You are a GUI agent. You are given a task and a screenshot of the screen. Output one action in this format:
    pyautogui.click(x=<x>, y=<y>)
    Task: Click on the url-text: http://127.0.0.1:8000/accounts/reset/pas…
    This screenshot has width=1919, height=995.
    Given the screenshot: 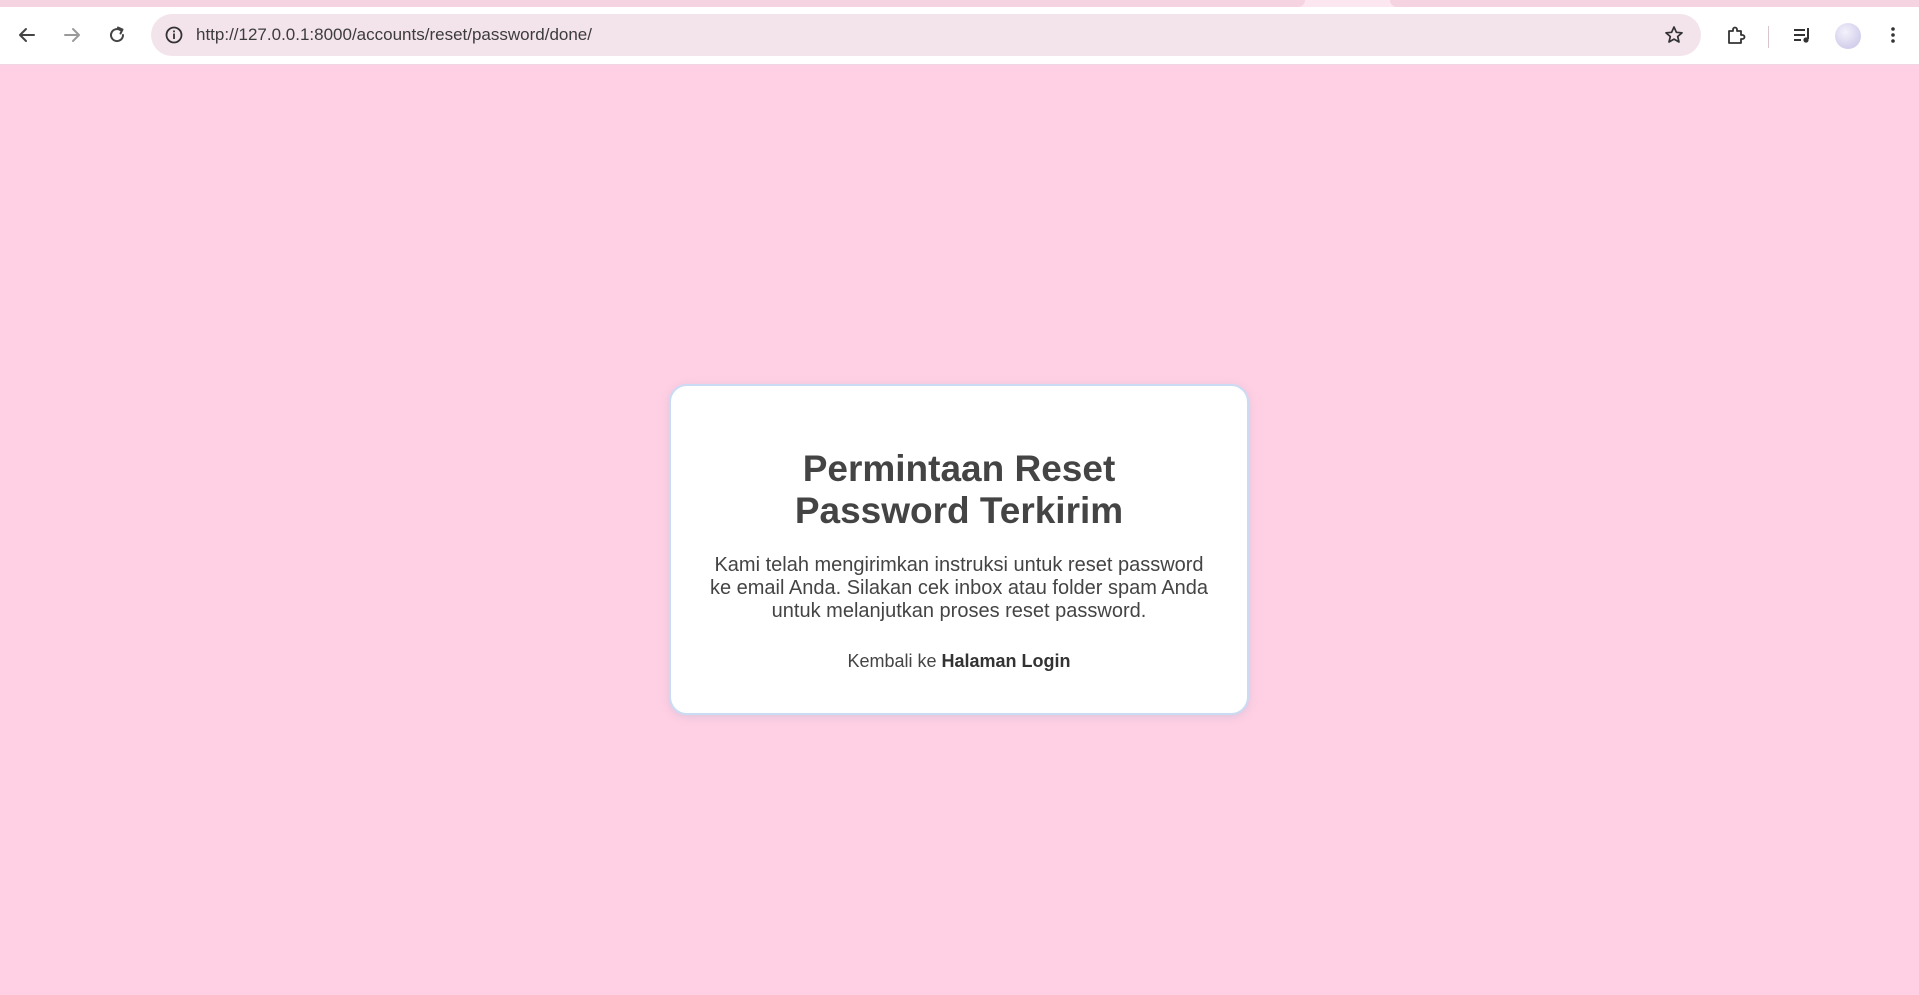 What is the action you would take?
    pyautogui.click(x=394, y=35)
    